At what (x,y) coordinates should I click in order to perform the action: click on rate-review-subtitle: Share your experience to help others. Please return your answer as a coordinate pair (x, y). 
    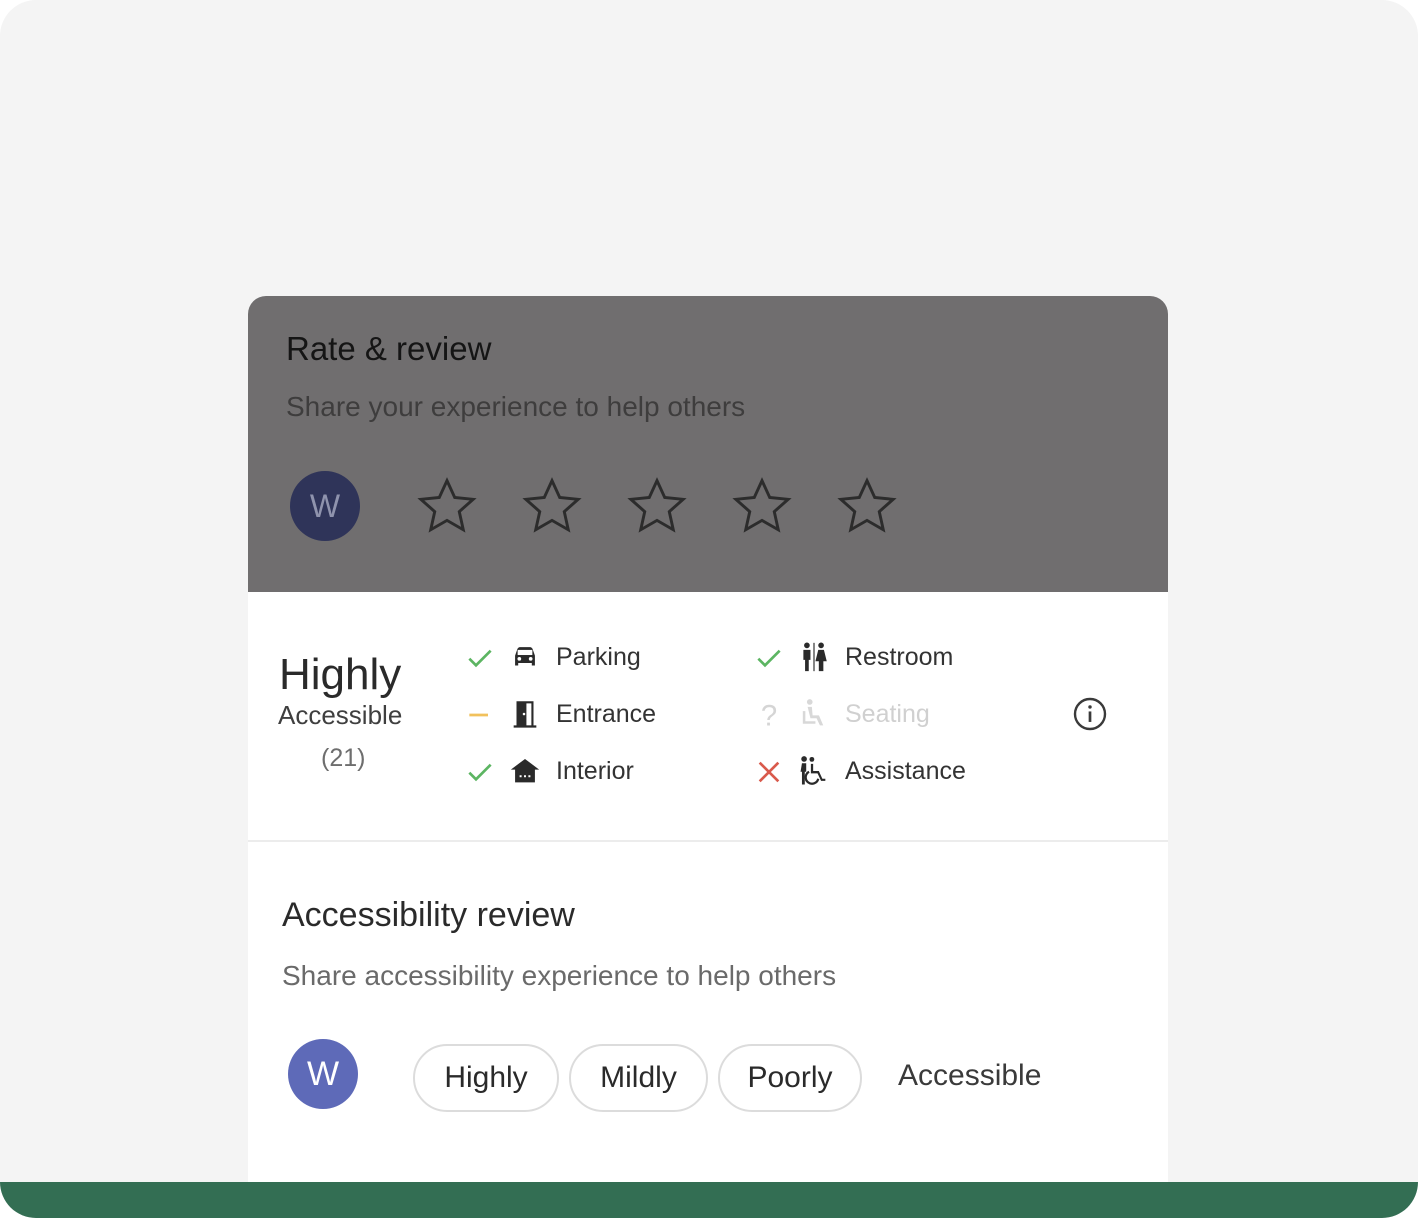
    Looking at the image, I should click on (516, 406).